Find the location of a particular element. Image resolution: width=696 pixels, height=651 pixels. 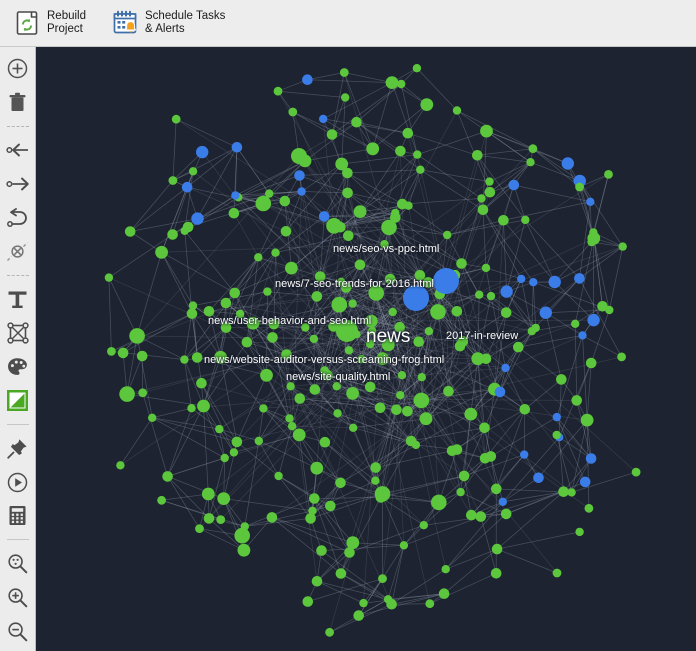

add-node-button is located at coordinates (18, 69).